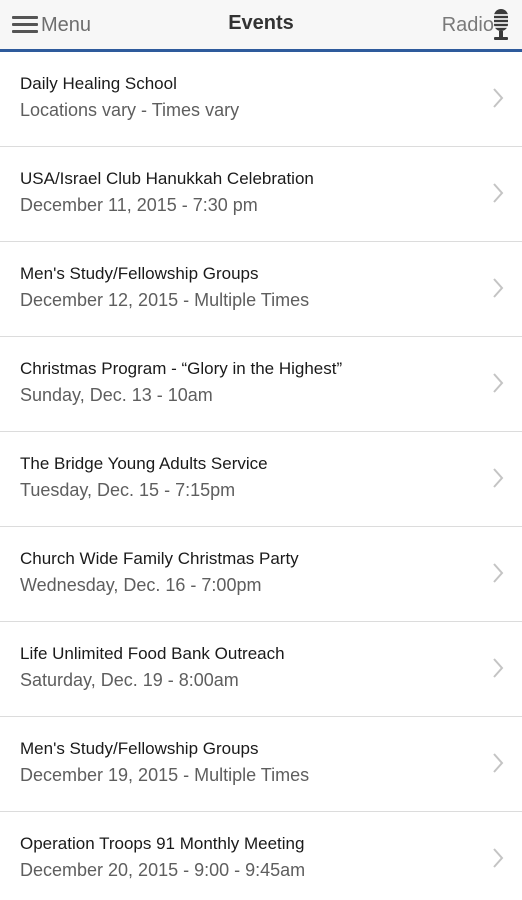  I want to click on microphone-icon, so click(501, 24).